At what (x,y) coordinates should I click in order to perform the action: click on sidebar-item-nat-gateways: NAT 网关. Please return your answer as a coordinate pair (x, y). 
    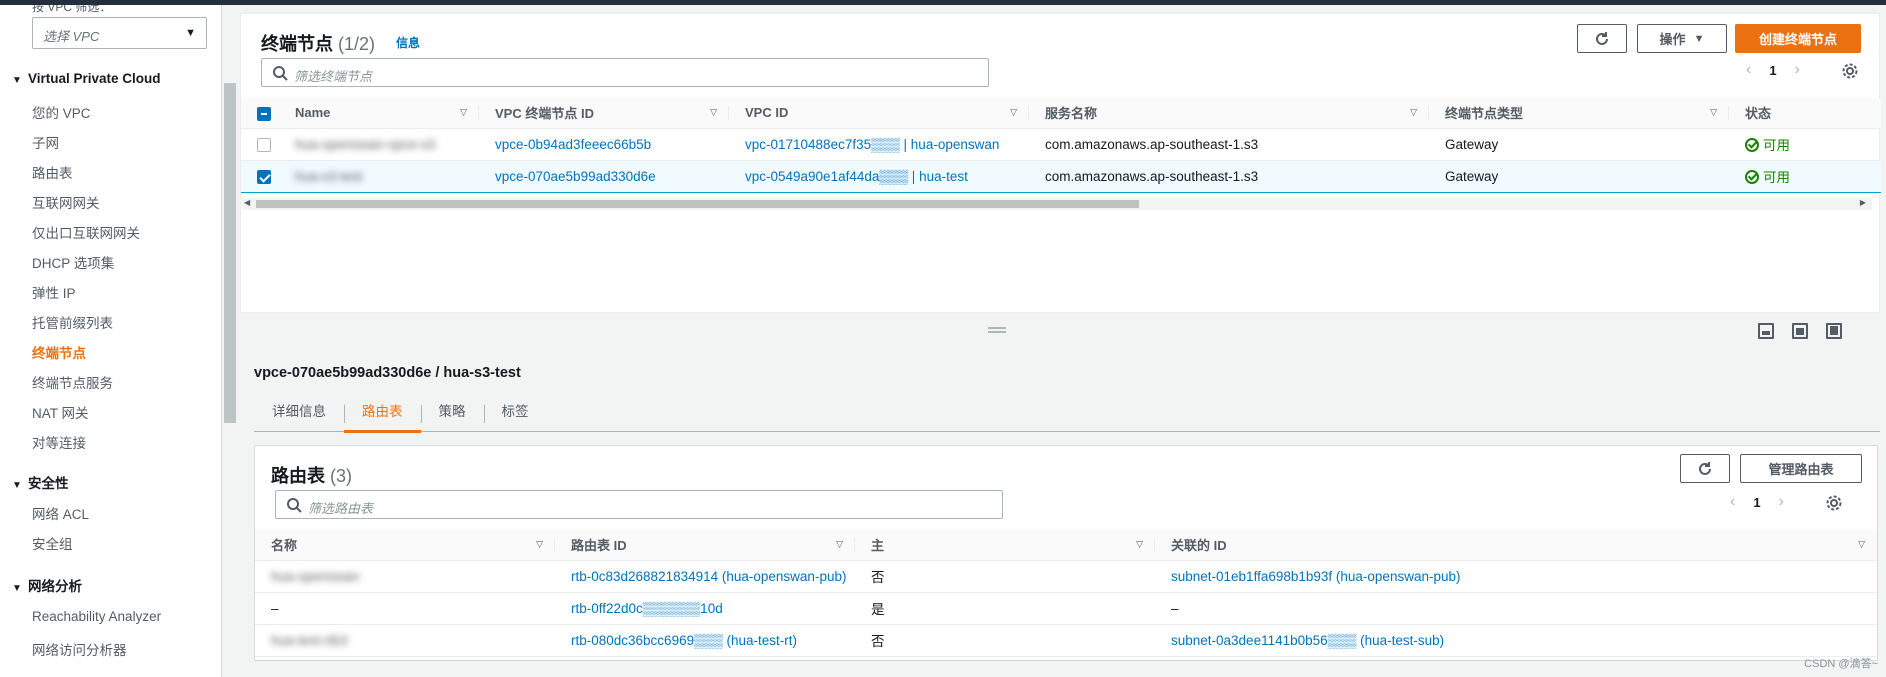
    Looking at the image, I should click on (60, 412).